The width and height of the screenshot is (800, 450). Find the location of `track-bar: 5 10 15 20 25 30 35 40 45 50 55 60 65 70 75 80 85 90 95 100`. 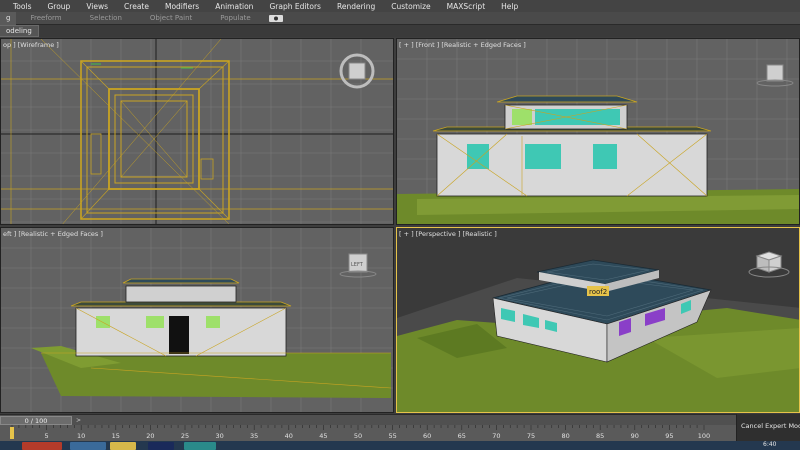

track-bar: 5 10 15 20 25 30 35 40 45 50 55 60 65 70 75 80 85 90 95 100 is located at coordinates (368, 433).